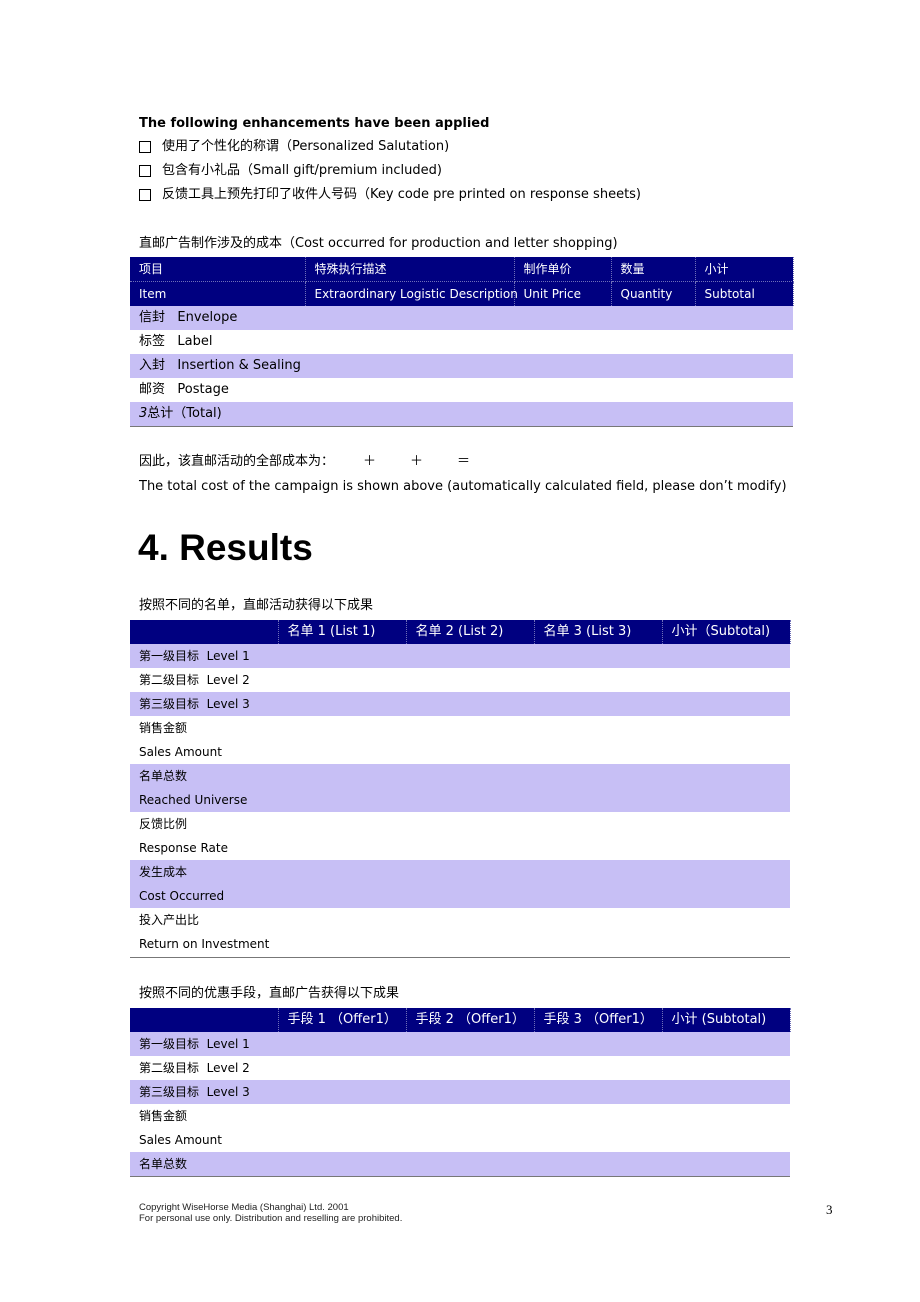 The width and height of the screenshot is (920, 1302). Describe the element at coordinates (145, 171) in the screenshot. I see `checkbox-small-gift` at that location.